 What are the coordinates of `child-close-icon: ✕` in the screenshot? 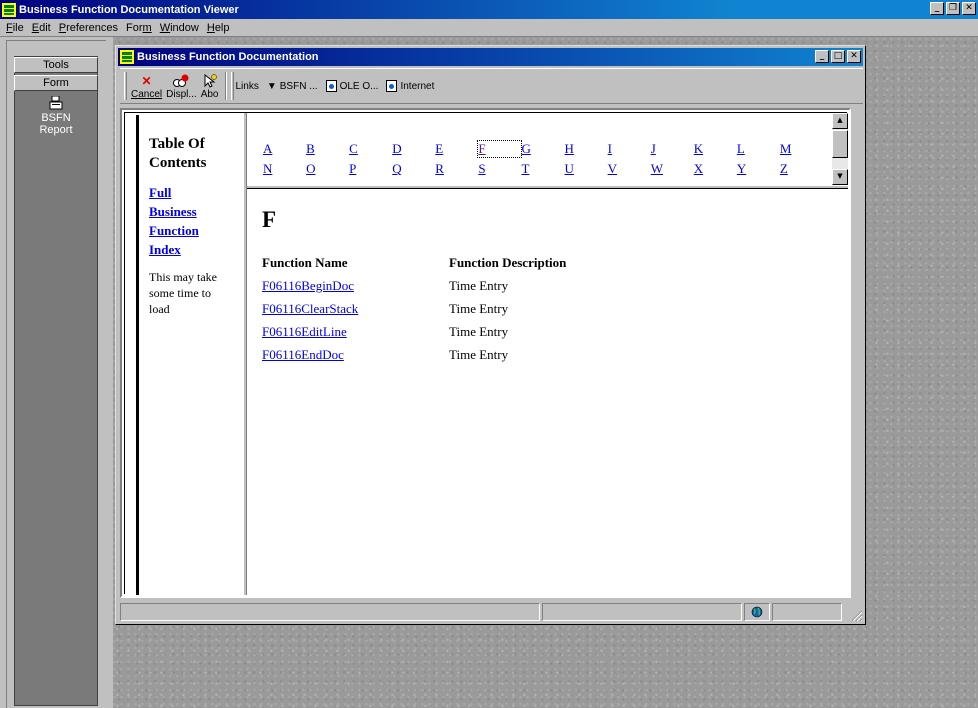 It's located at (854, 56).